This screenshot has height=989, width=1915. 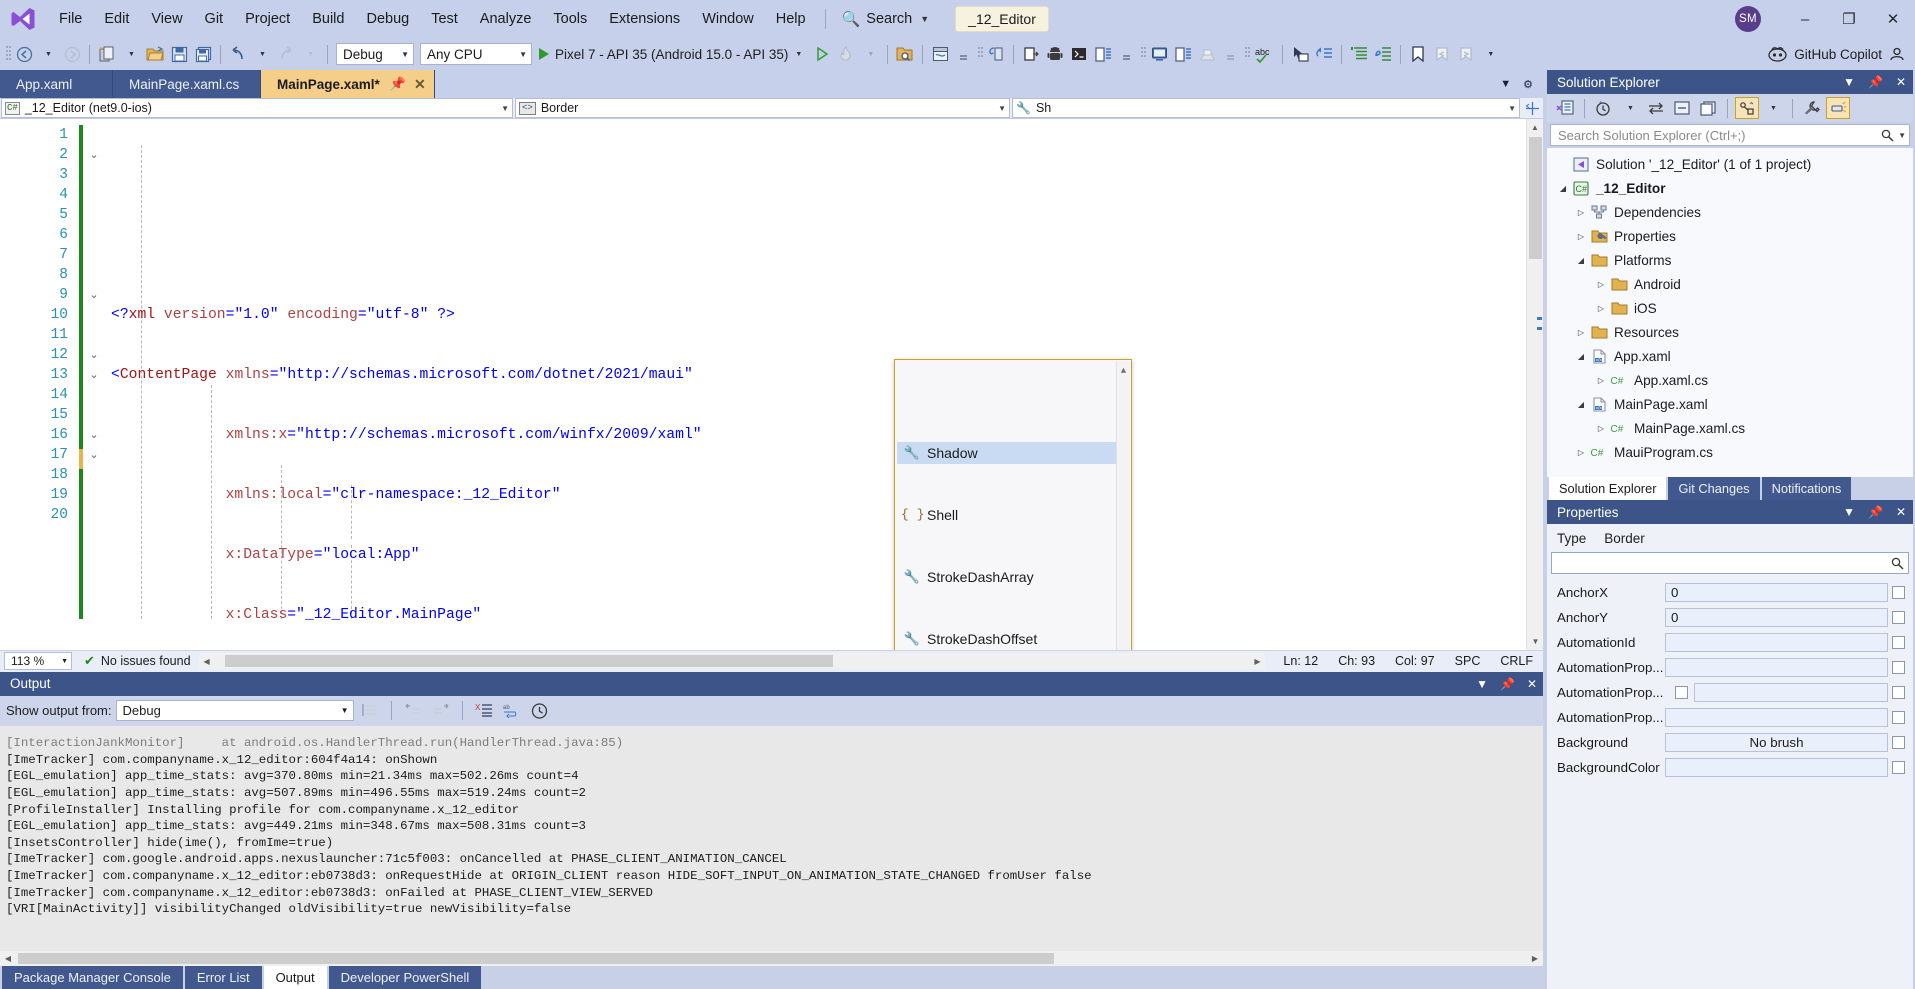 I want to click on menu-help: Help, so click(x=791, y=19).